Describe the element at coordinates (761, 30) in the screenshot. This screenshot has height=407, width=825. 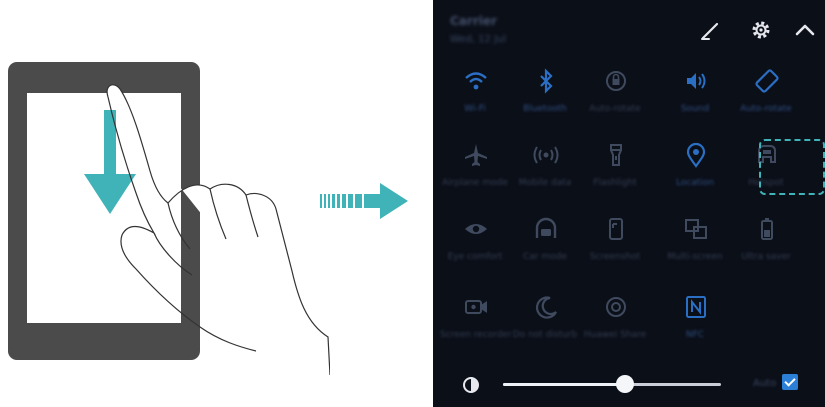
I see `gear-icon` at that location.